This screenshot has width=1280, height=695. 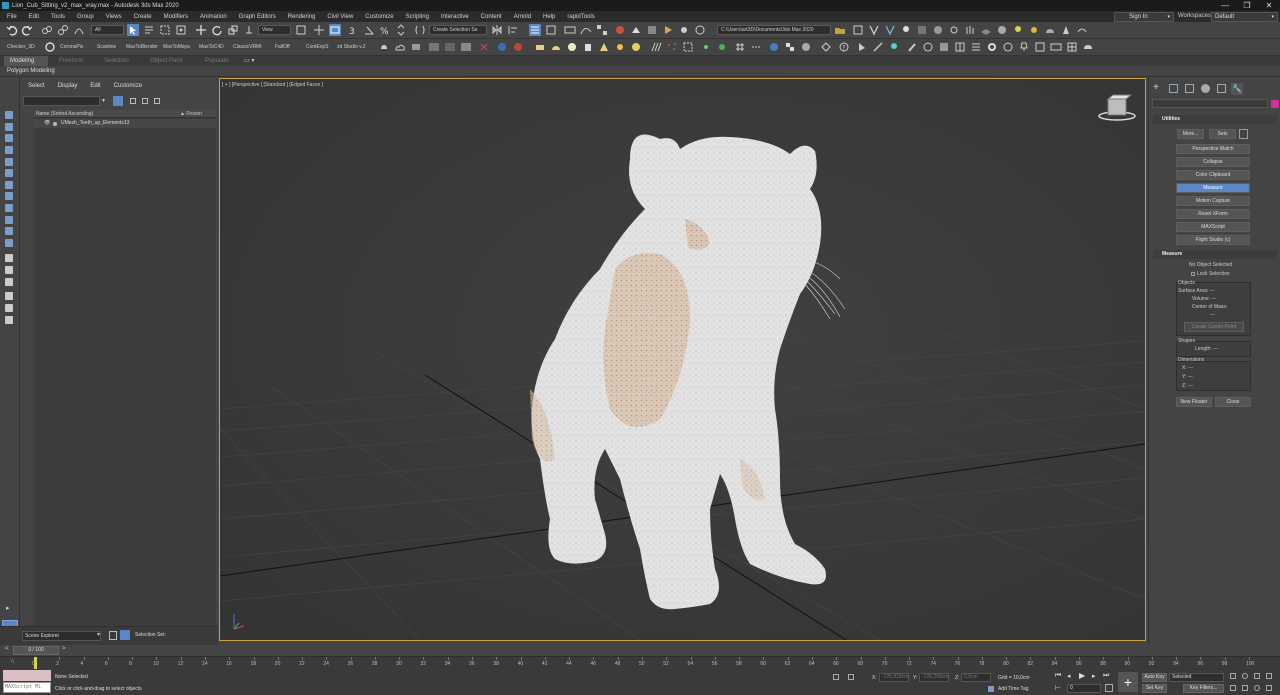 What do you see at coordinates (9, 282) in the screenshot?
I see `display-invert-icon` at bounding box center [9, 282].